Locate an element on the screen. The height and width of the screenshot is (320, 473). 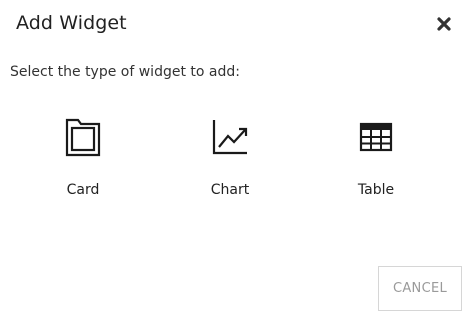
widget-type-prompt: Select the type of widget to add: is located at coordinates (125, 72).